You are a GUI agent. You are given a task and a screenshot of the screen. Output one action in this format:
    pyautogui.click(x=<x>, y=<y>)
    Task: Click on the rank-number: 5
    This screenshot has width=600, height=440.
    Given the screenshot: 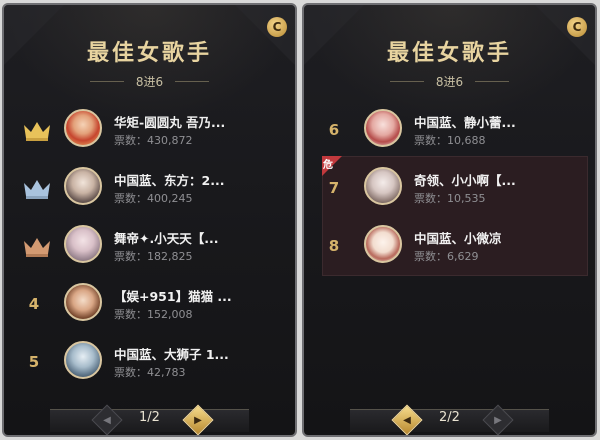 What is the action you would take?
    pyautogui.click(x=34, y=362)
    